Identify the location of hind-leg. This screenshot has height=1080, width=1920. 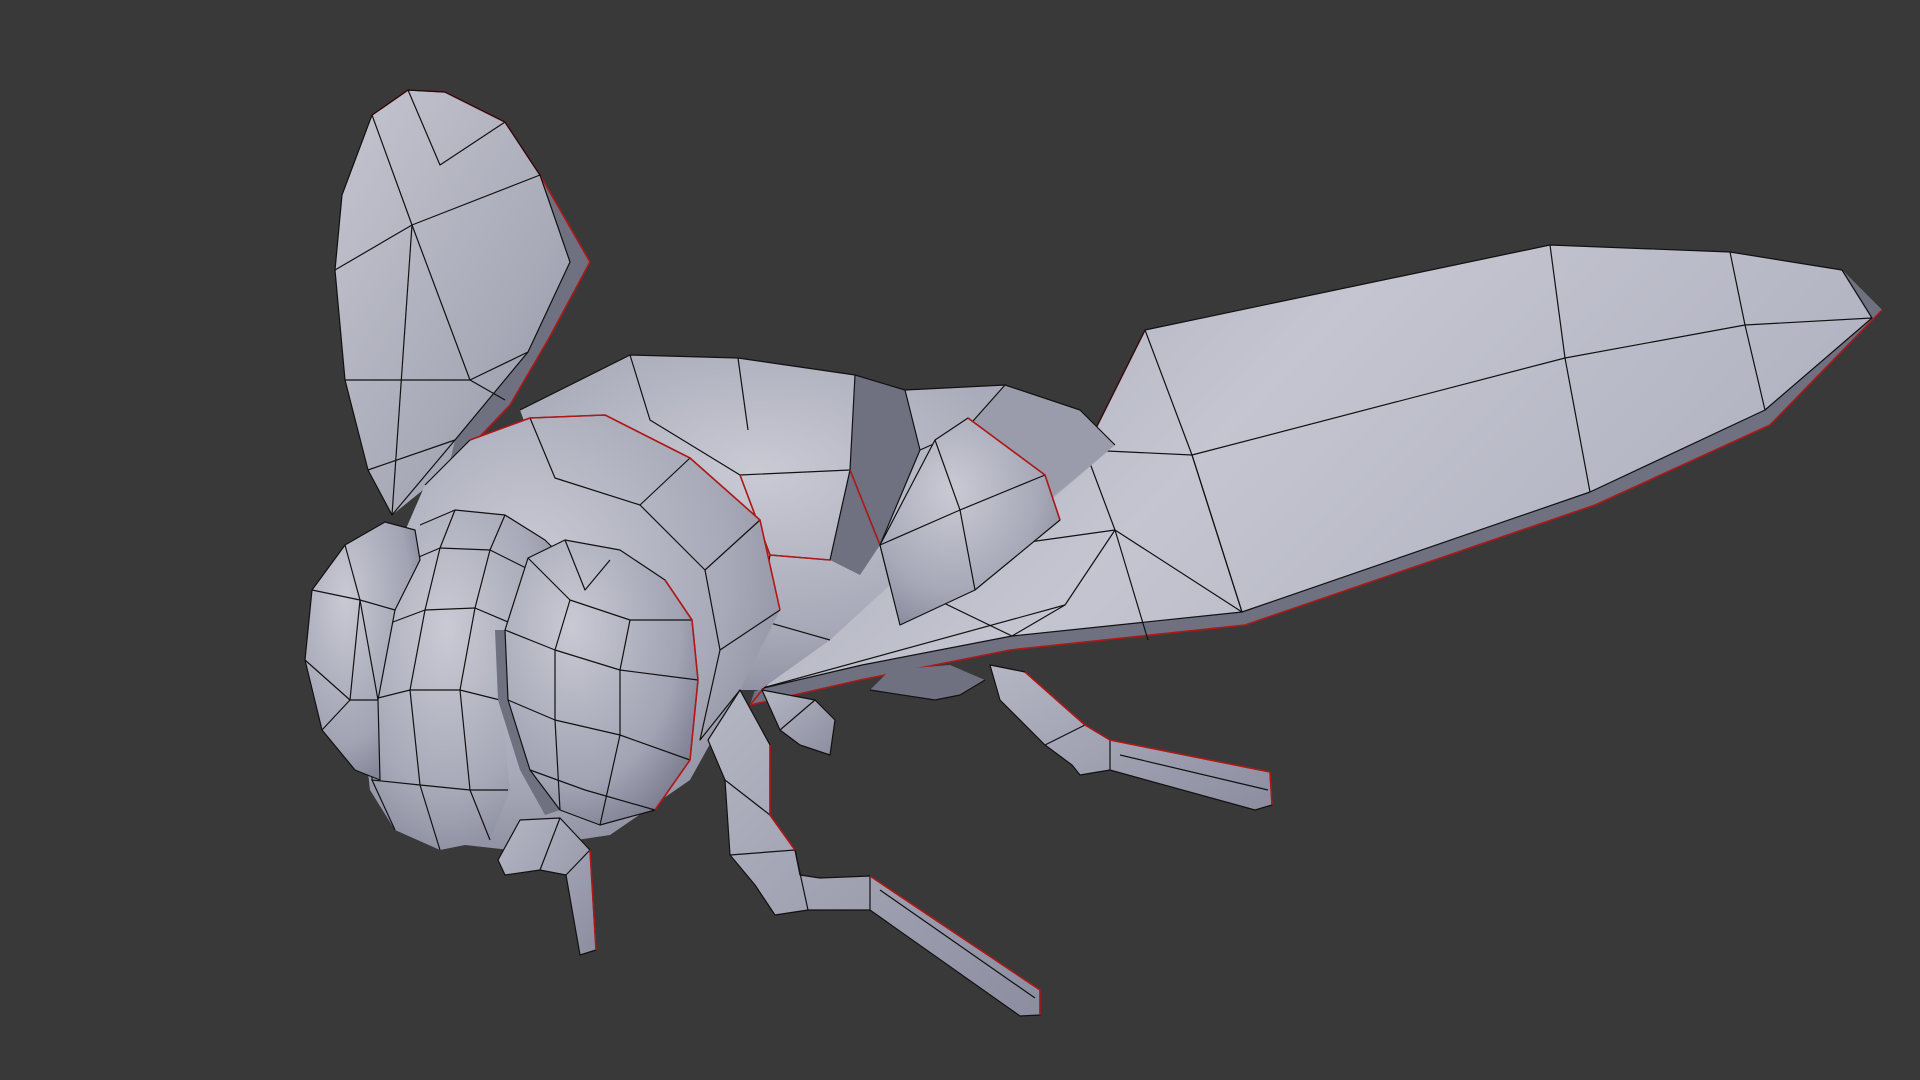
(1131, 737).